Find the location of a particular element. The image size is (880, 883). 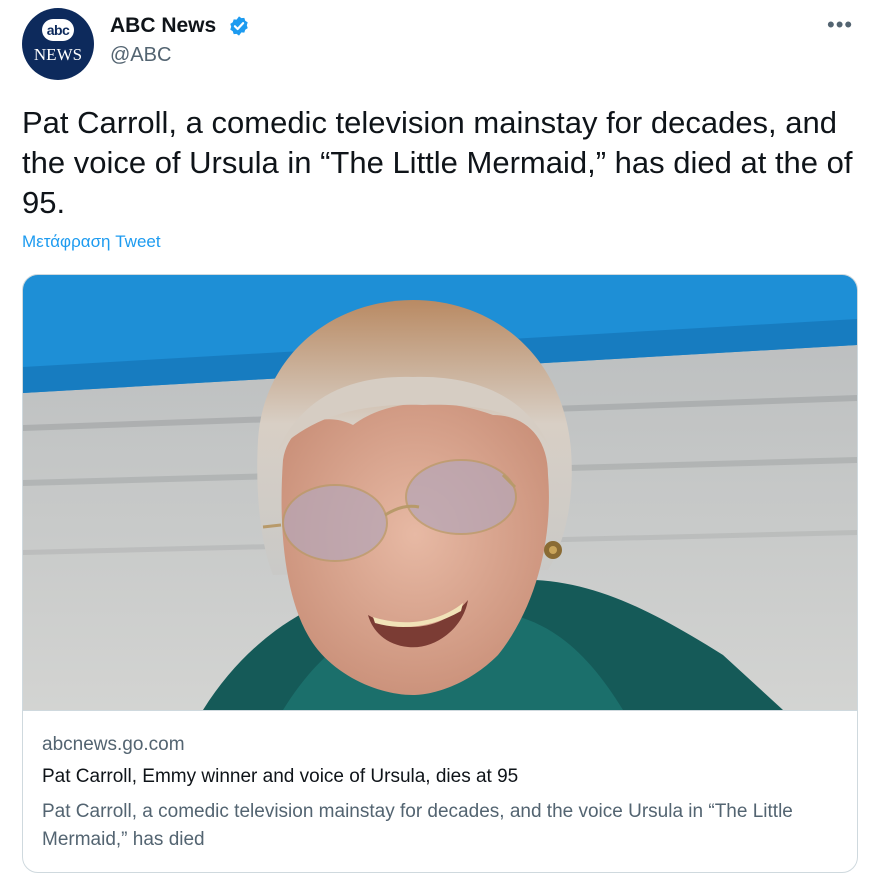

card-domain: abcnews.go.com is located at coordinates (113, 744).